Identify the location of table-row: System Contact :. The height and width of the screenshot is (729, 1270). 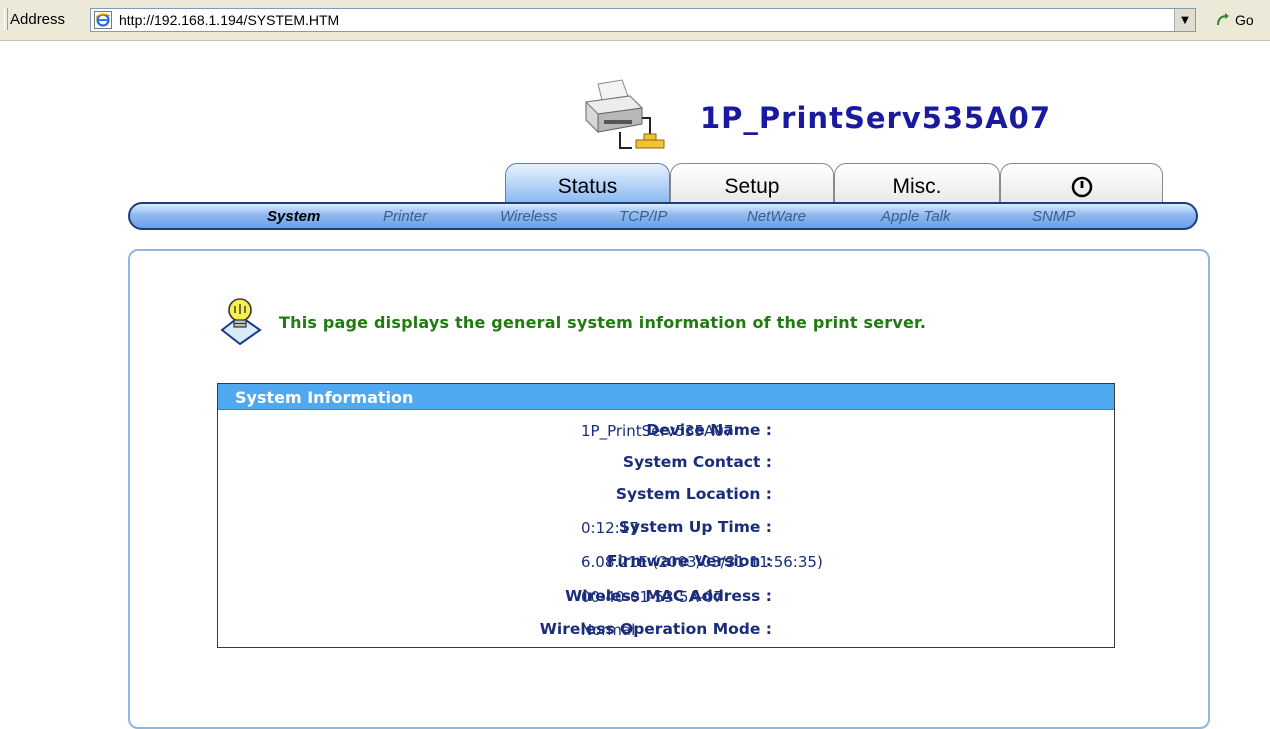
(666, 463).